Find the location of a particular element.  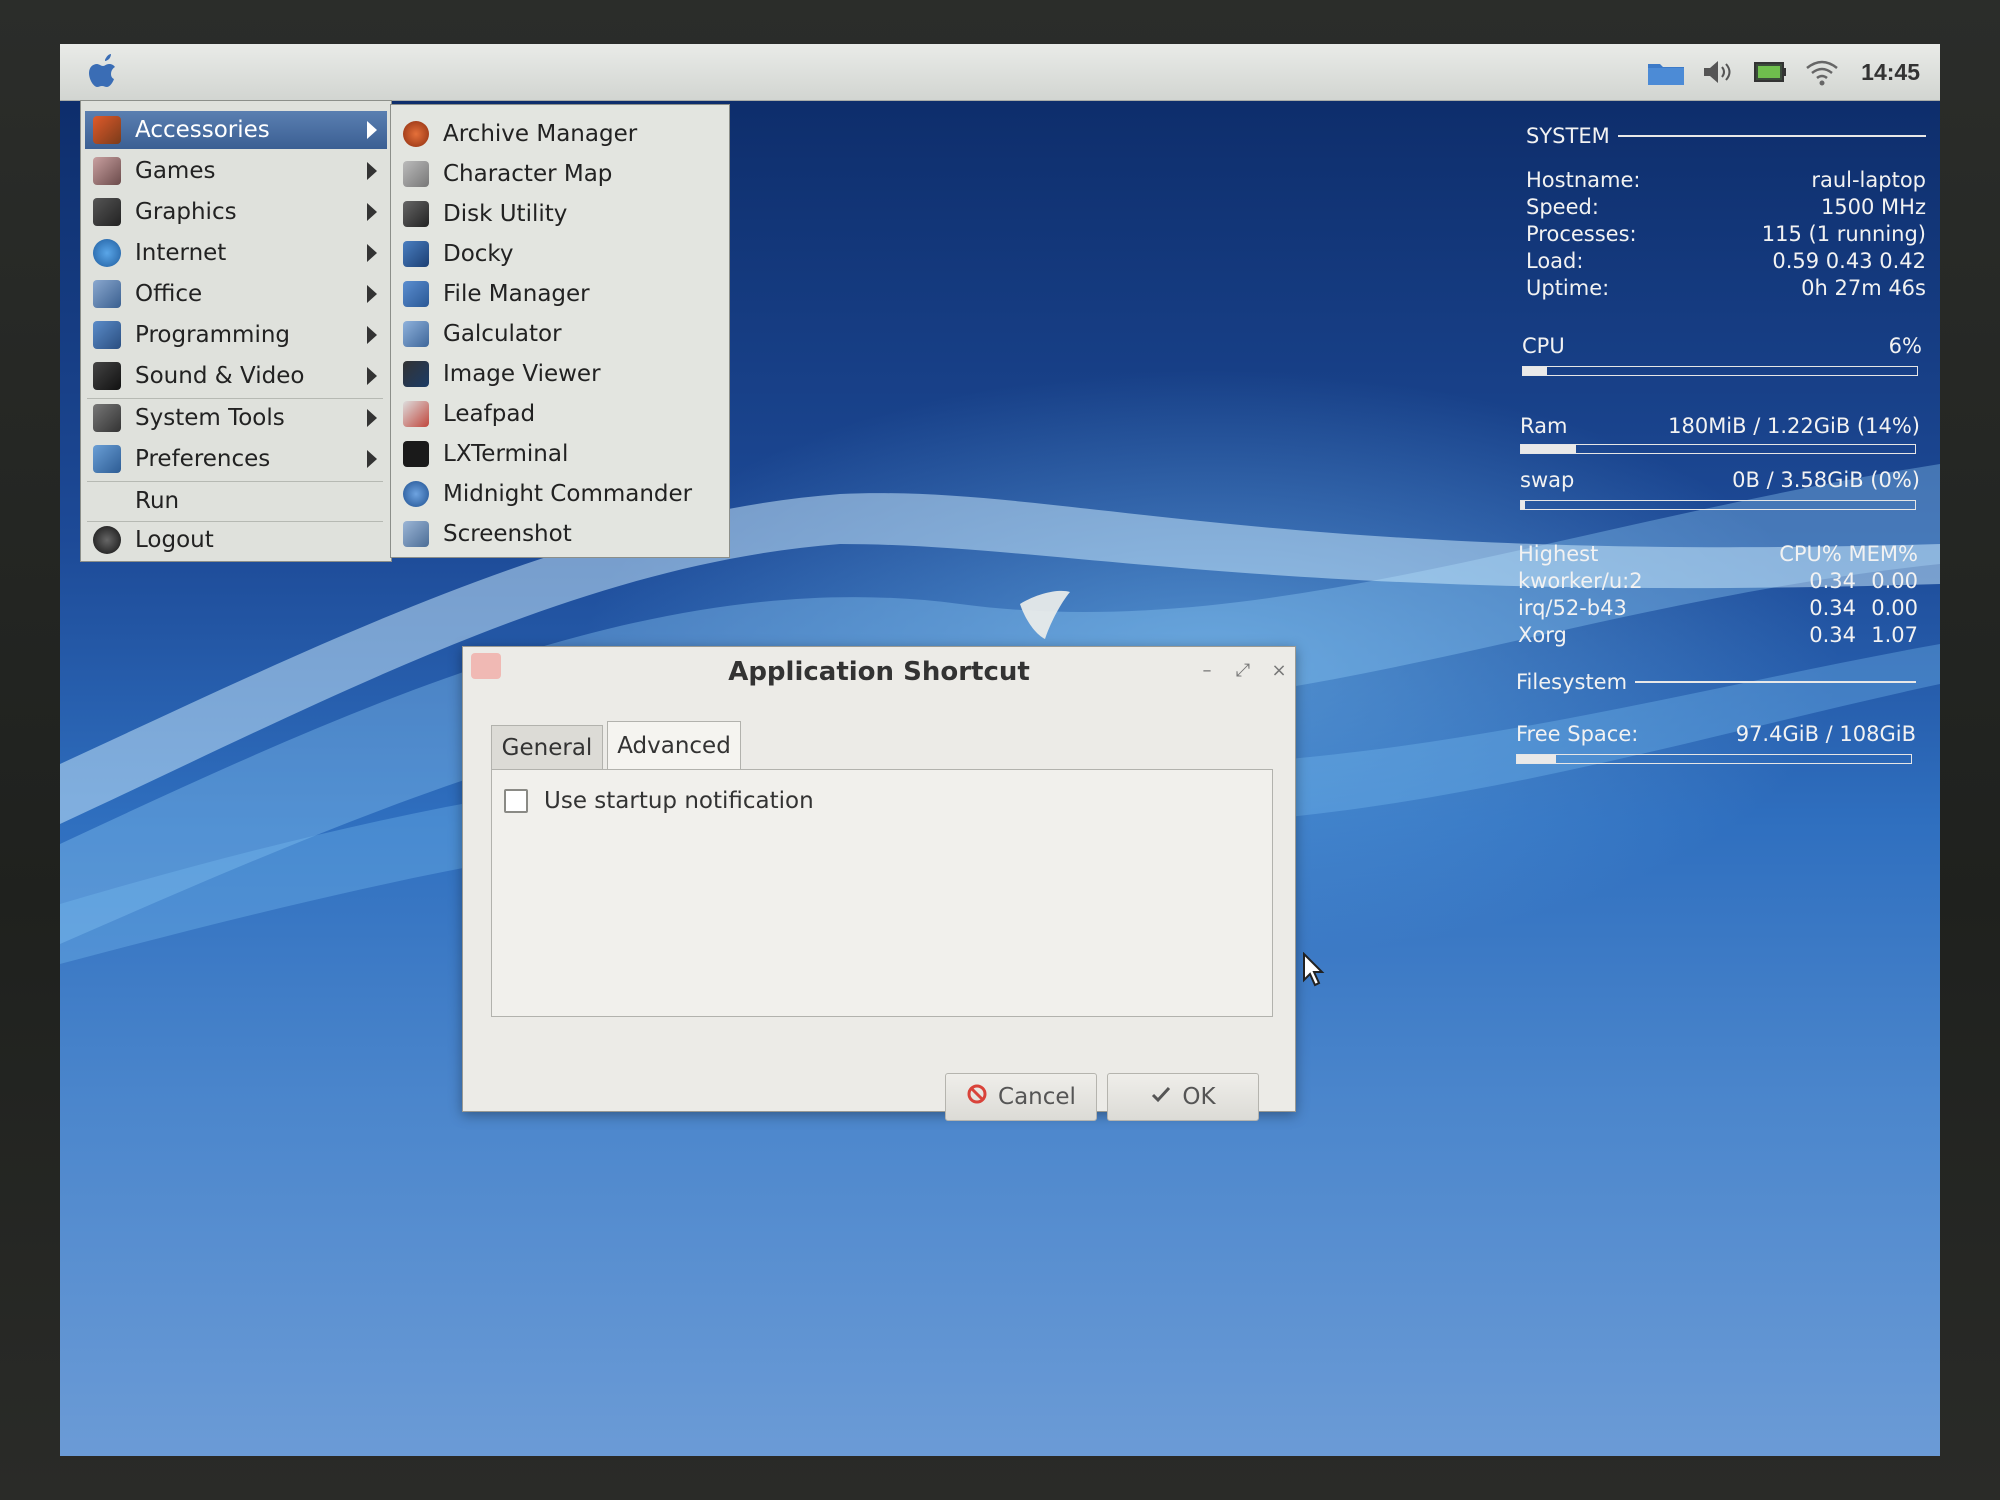

run-spacer is located at coordinates (107, 501).